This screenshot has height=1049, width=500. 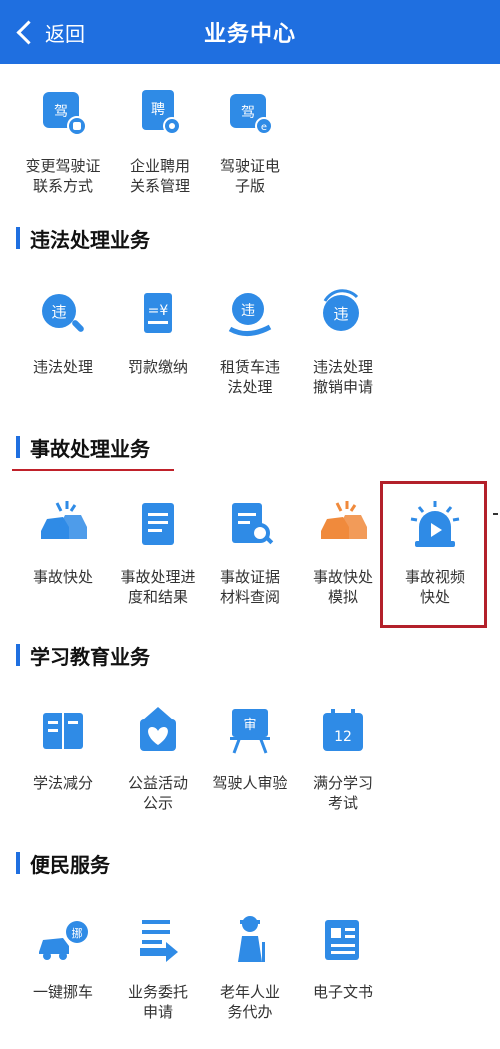 What do you see at coordinates (495, 514) in the screenshot?
I see `edge-mark` at bounding box center [495, 514].